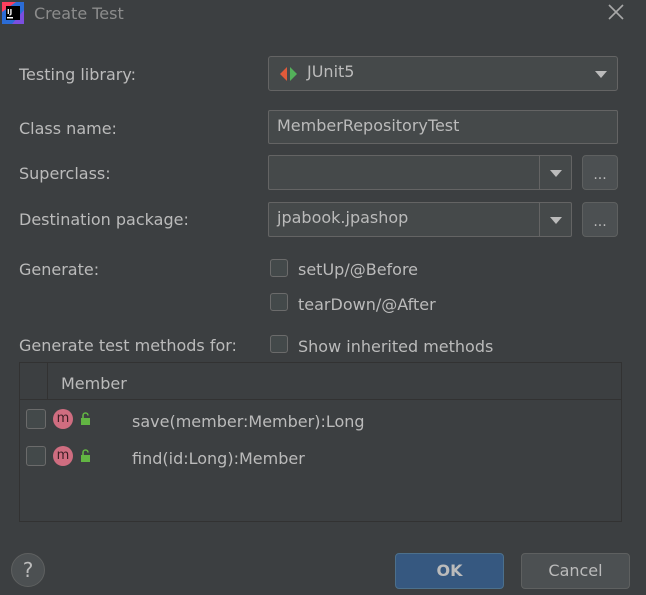 Image resolution: width=646 pixels, height=595 pixels. I want to click on table-row: m find(id:Long):Member, so click(320, 459).